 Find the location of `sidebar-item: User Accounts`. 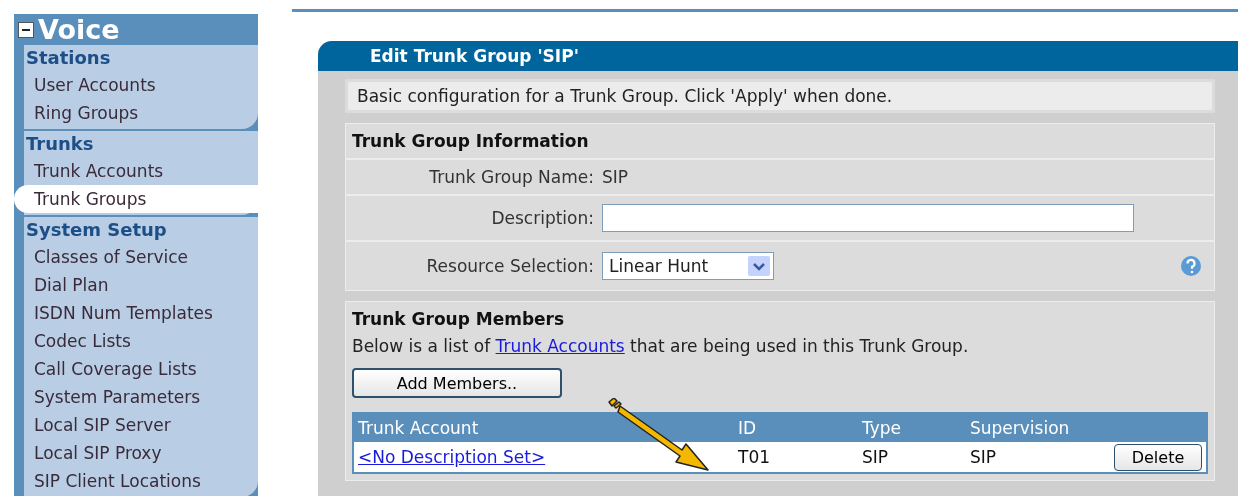

sidebar-item: User Accounts is located at coordinates (141, 85).